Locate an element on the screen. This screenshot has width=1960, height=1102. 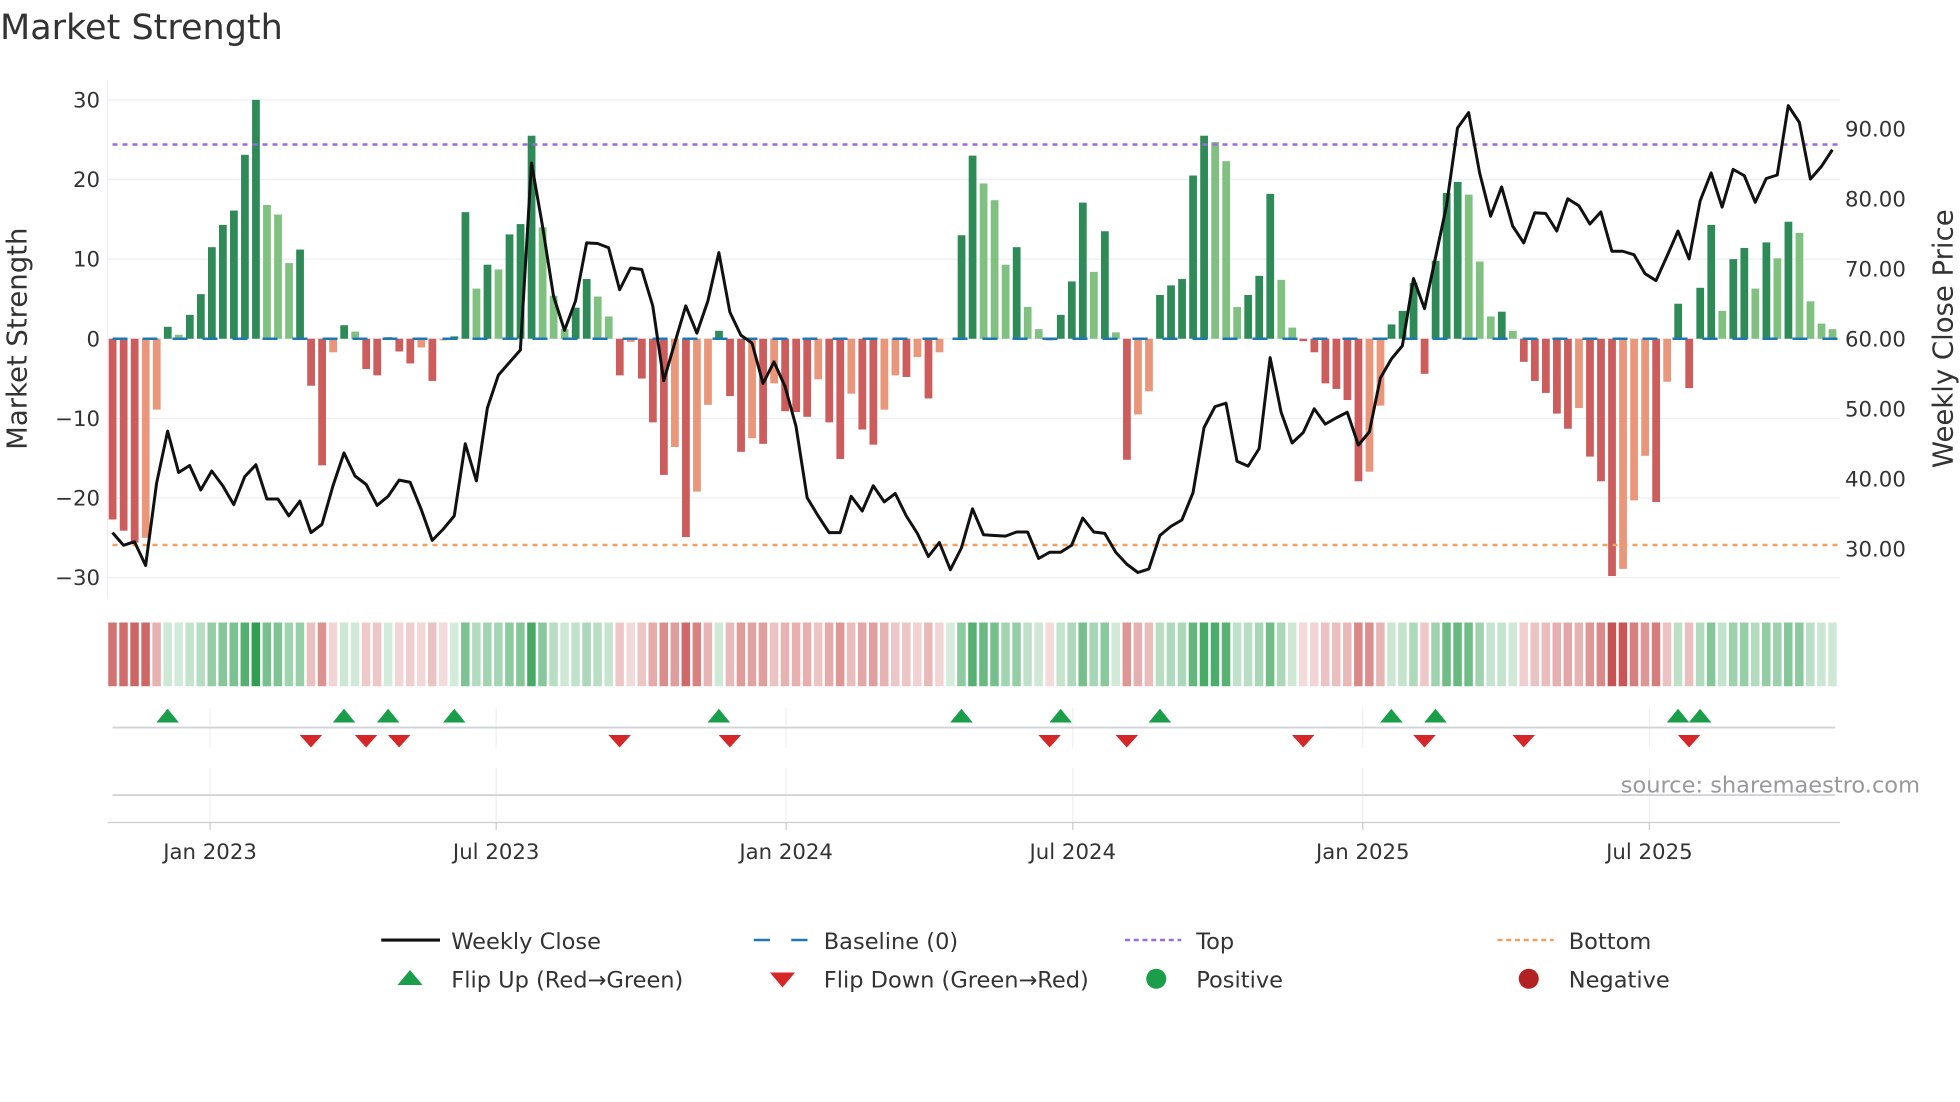
legend-item-baseline: Baseline (0) is located at coordinates (855, 942).